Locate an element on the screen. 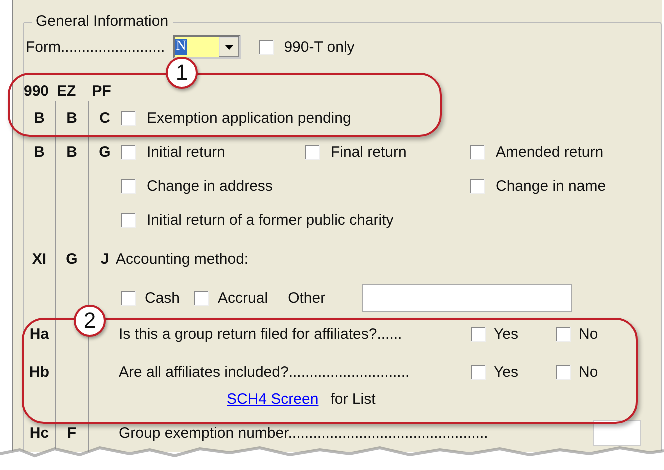 This screenshot has width=664, height=470. line-code: C is located at coordinates (105, 118).